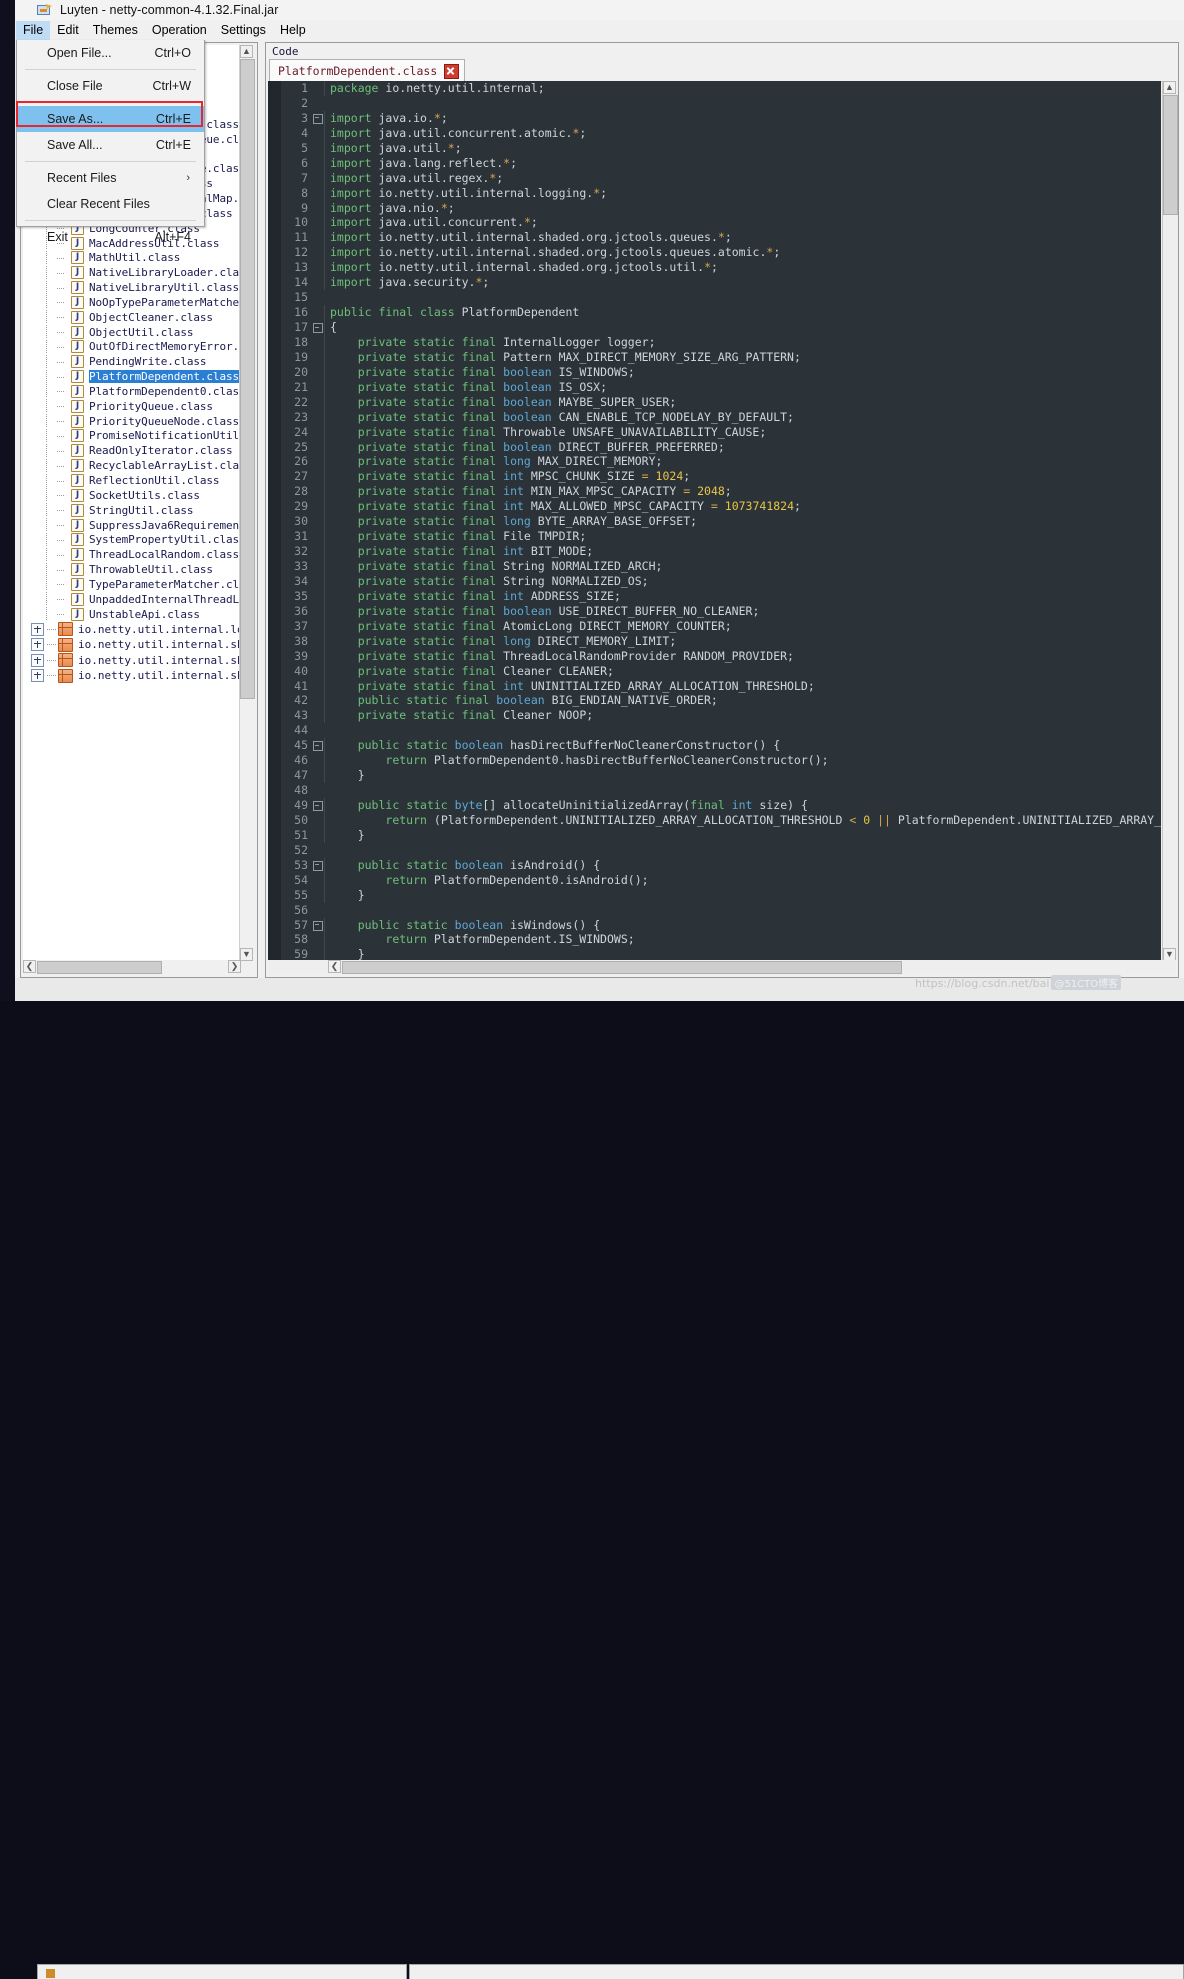  What do you see at coordinates (599, 30) in the screenshot?
I see `menubar: File Edit Themes Operation Settings Help` at bounding box center [599, 30].